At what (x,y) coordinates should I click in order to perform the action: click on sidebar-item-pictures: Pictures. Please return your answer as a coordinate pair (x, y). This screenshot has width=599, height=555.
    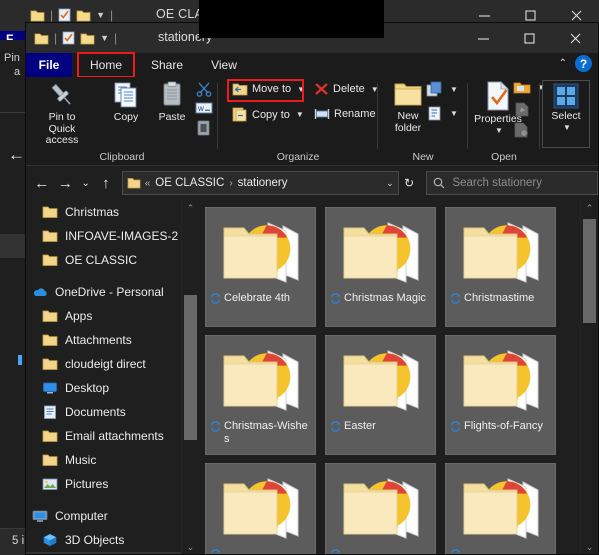
    Looking at the image, I should click on (103, 484).